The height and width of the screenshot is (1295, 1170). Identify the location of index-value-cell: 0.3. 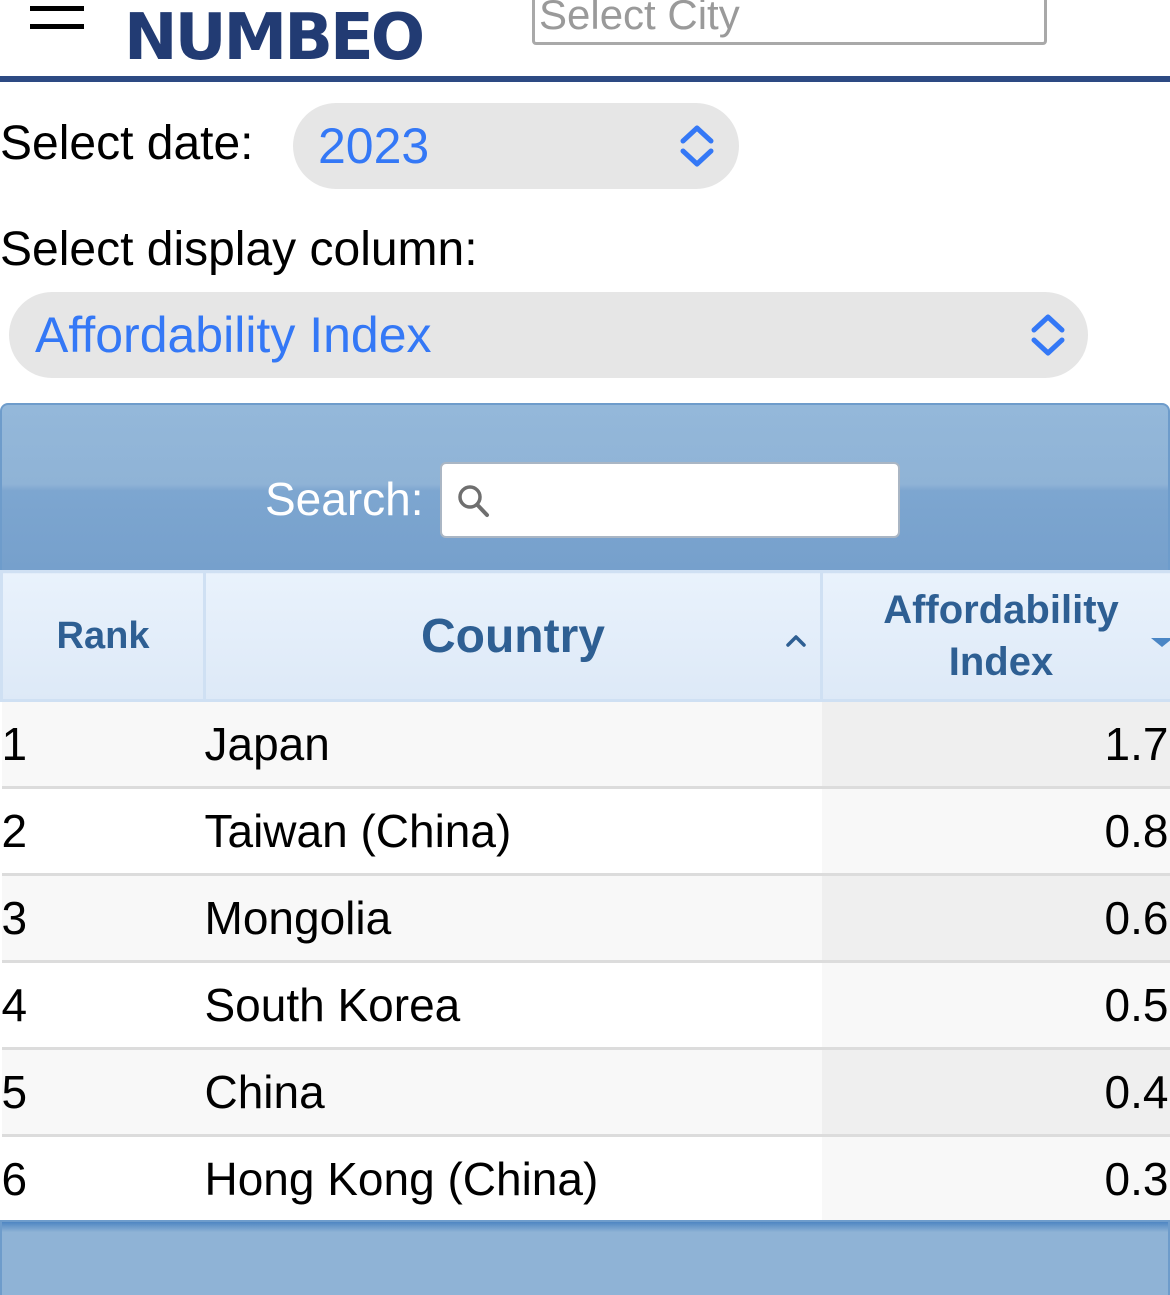
(995, 1179).